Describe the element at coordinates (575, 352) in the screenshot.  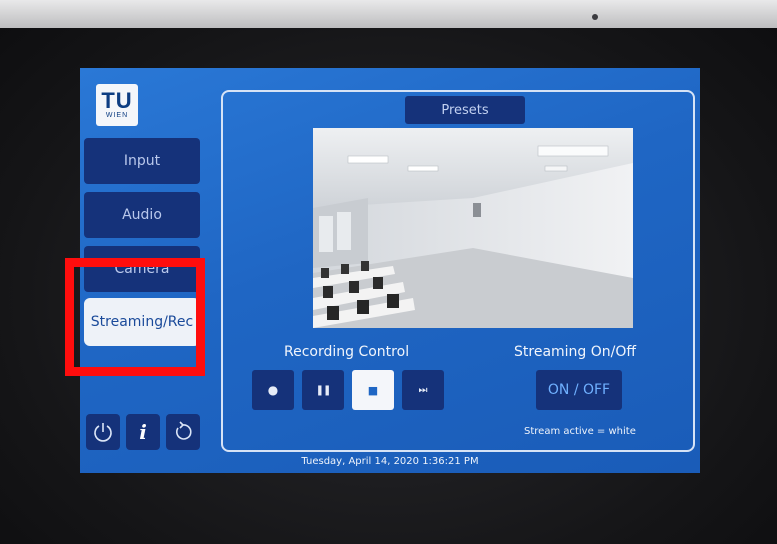
I see `streaming-title: Streaming On/Off` at that location.